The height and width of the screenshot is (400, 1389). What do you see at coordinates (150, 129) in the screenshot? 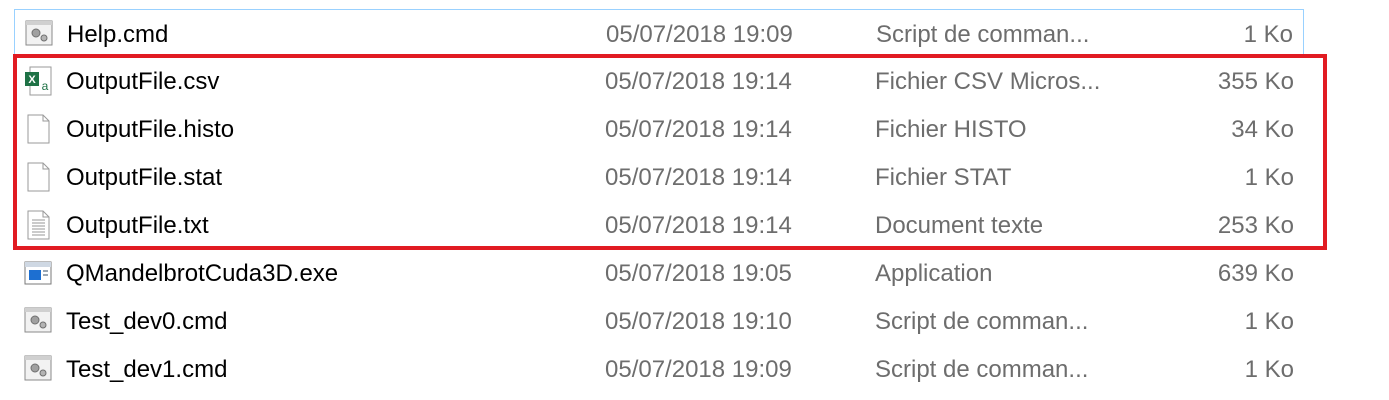
I see `file-name: OutputFile.histo` at bounding box center [150, 129].